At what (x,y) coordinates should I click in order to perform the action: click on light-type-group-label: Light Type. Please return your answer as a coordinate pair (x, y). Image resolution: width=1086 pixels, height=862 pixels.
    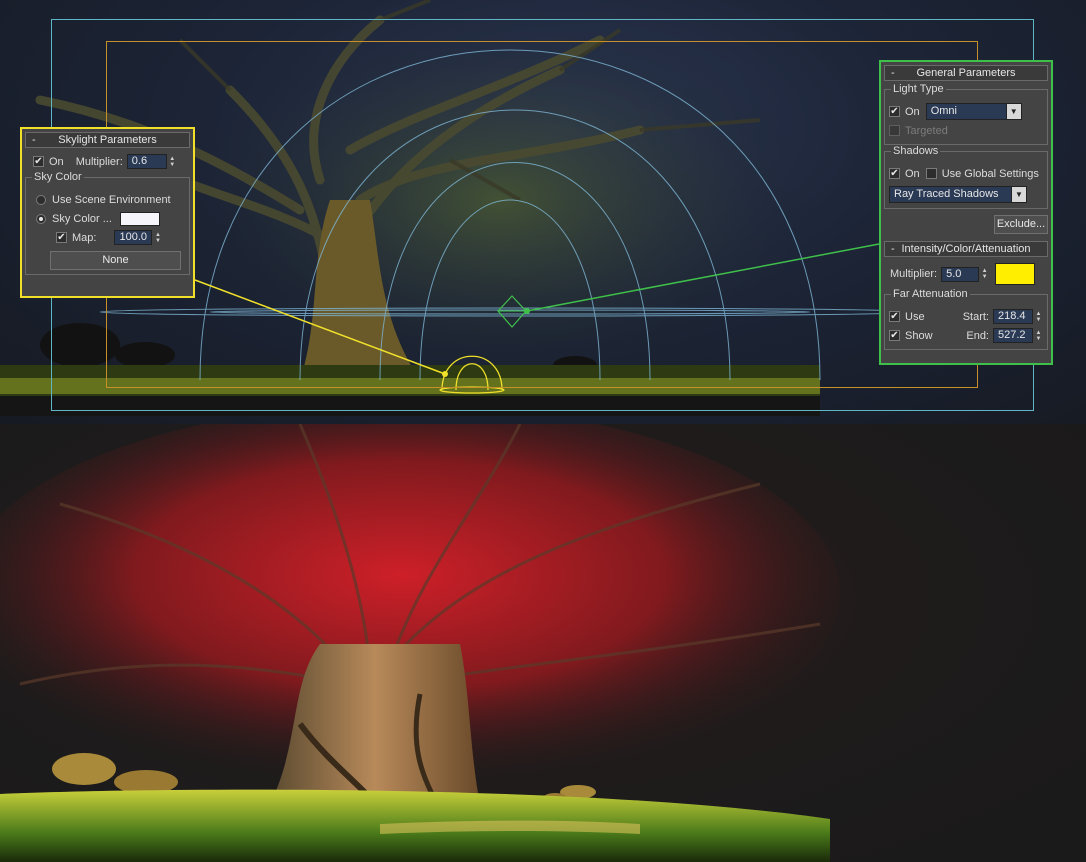
    Looking at the image, I should click on (918, 89).